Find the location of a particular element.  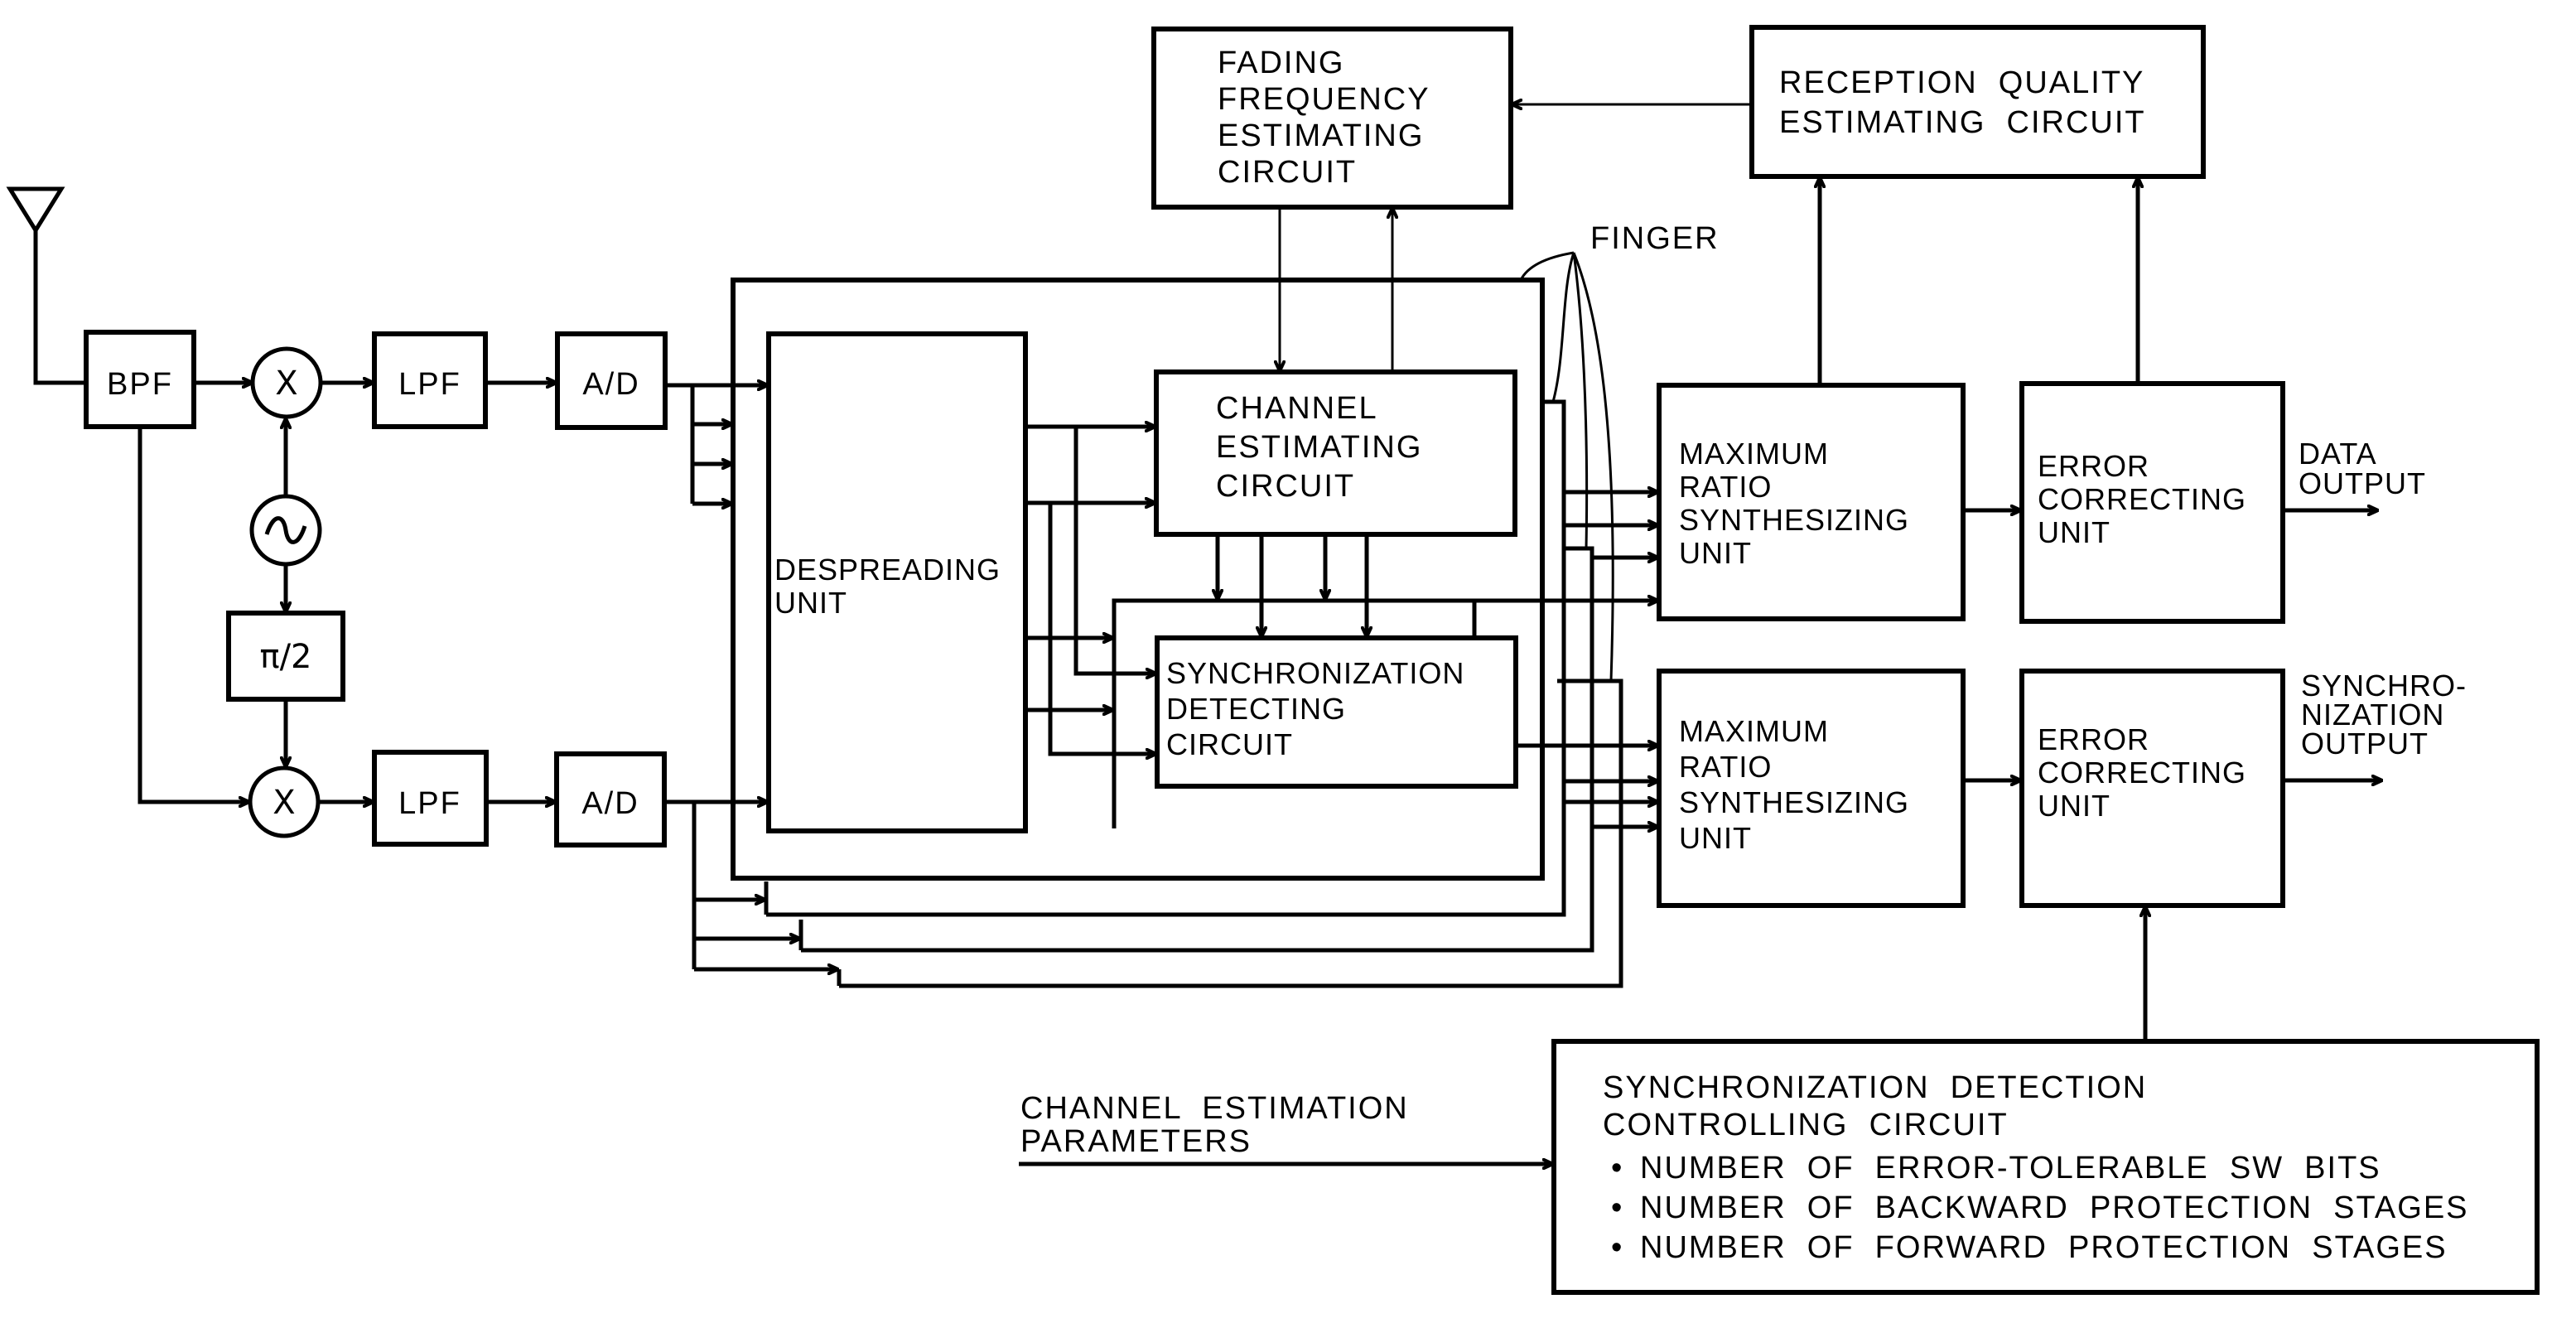

control-bullet-1: NUMBER OF ERROR-TOLERABLE SW BITS is located at coordinates (2011, 1168).